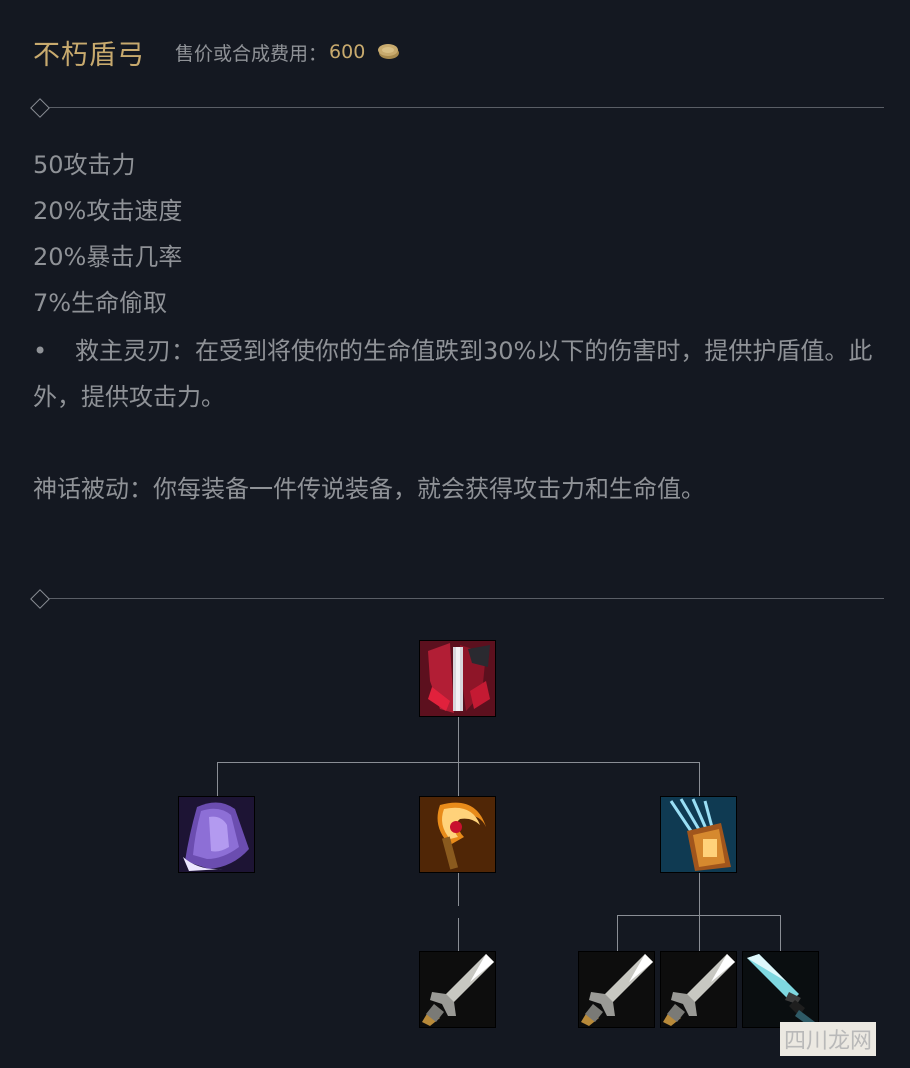 This screenshot has height=1068, width=910. What do you see at coordinates (698, 834) in the screenshot?
I see `noonquiver-icon` at bounding box center [698, 834].